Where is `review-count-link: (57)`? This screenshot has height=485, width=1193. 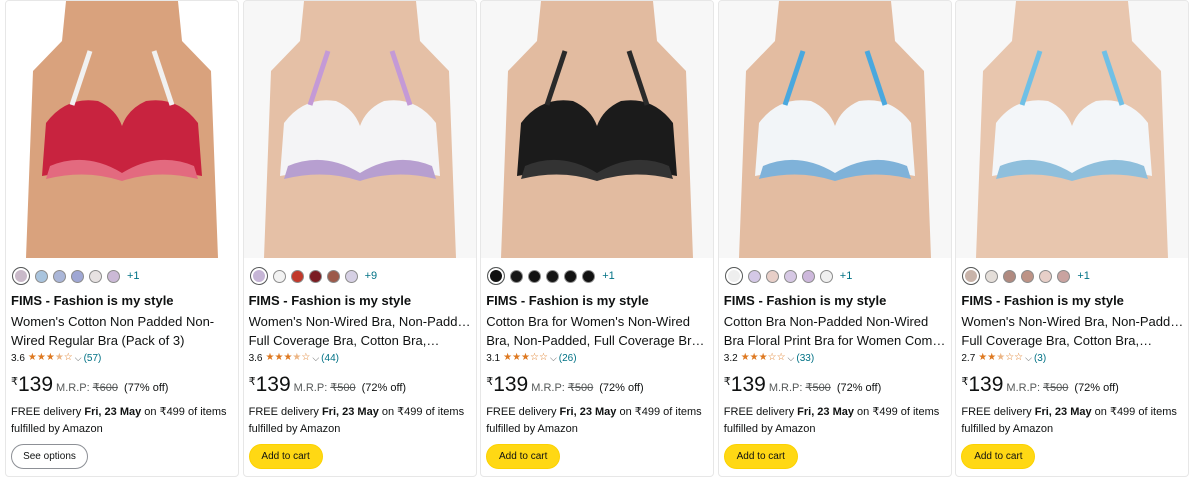
review-count-link: (57) is located at coordinates (93, 358).